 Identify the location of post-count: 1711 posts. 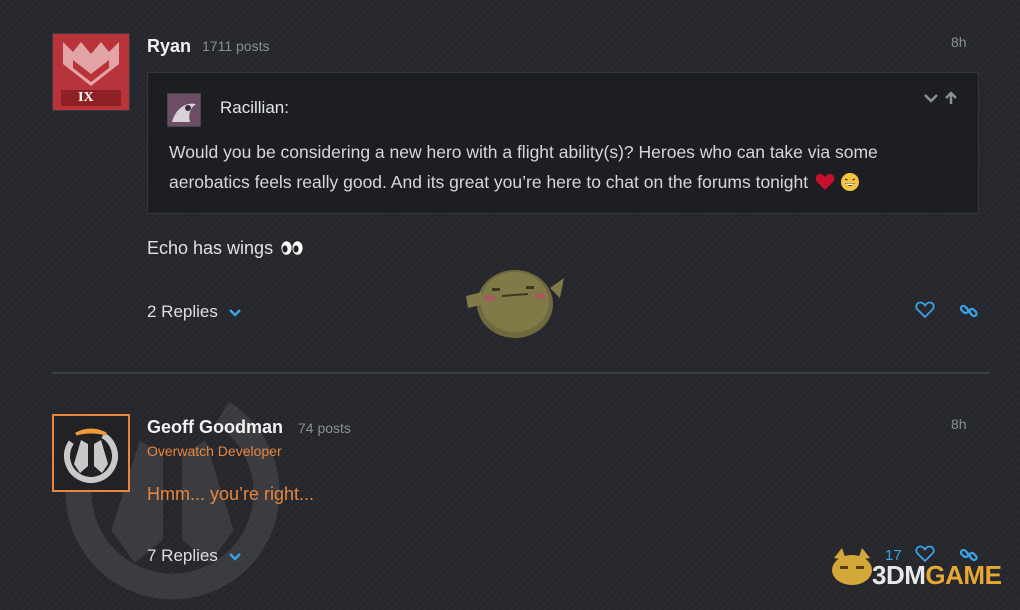
(236, 46).